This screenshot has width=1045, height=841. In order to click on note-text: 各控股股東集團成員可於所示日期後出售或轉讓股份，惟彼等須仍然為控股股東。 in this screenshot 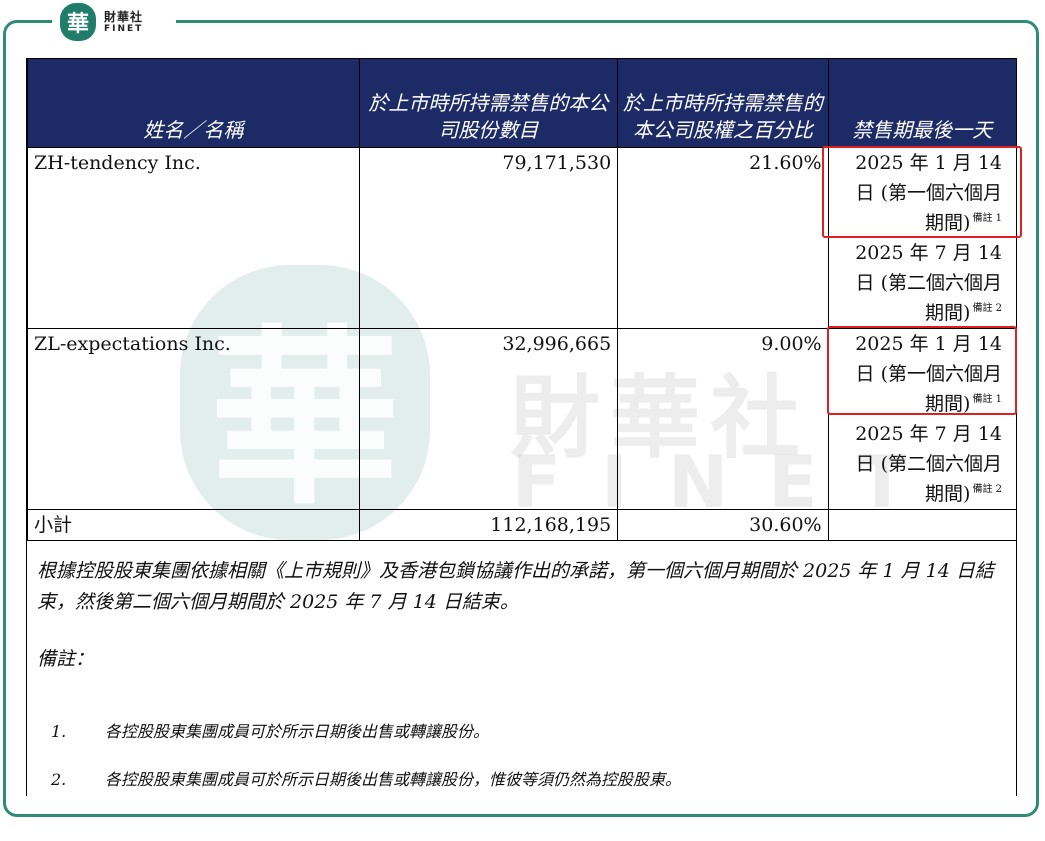, I will do `click(393, 779)`.